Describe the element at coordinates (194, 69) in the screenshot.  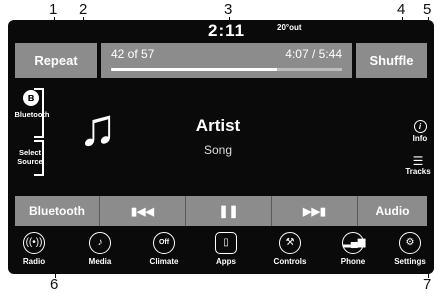
I see `progress-bar-fill` at that location.